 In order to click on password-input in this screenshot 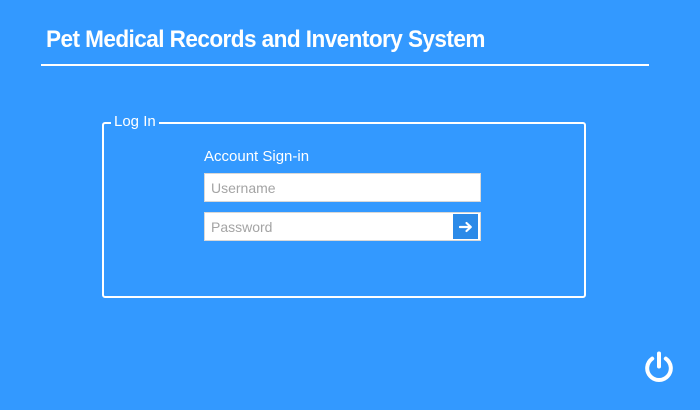, I will do `click(342, 226)`.